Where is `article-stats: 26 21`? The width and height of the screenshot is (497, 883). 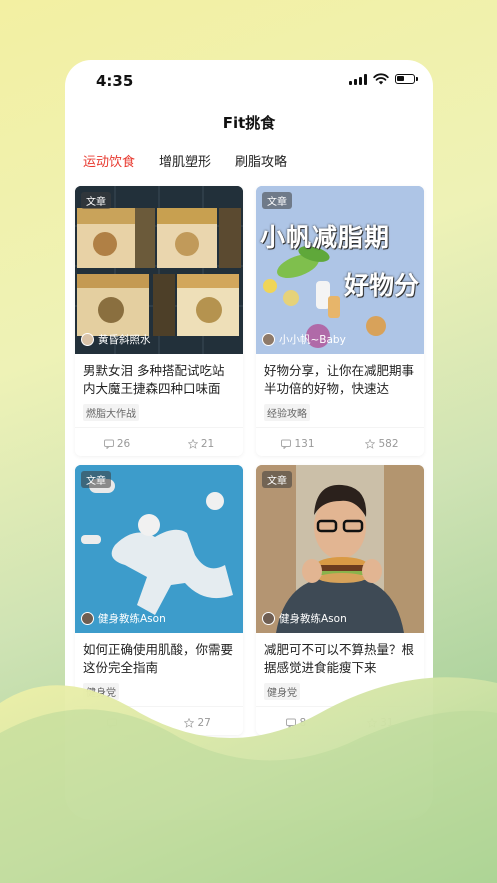
article-stats: 26 21 is located at coordinates (159, 441).